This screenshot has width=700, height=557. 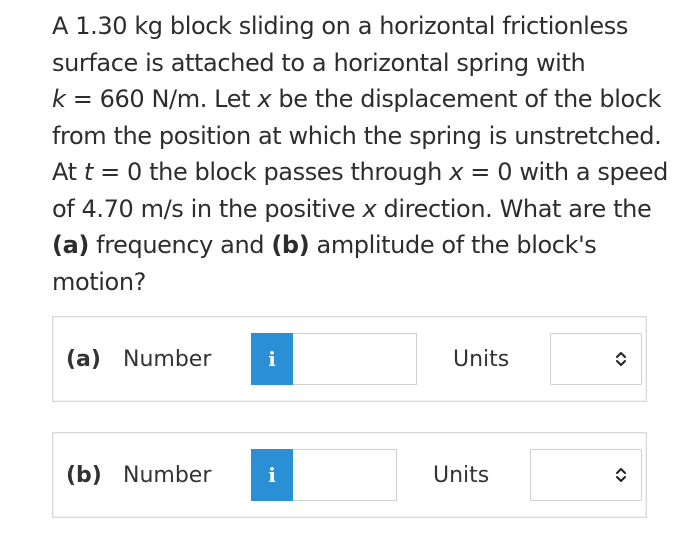 What do you see at coordinates (453, 245) in the screenshot?
I see `problem-text: amplitude of the block's` at bounding box center [453, 245].